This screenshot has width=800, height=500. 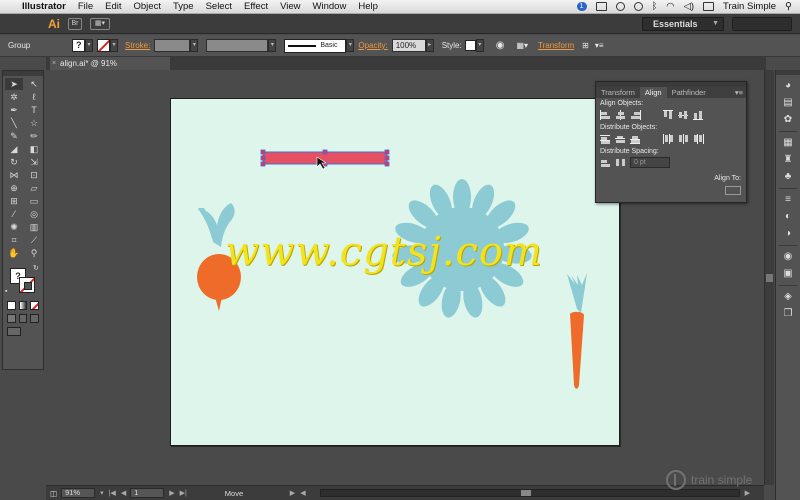 What do you see at coordinates (670, 6) in the screenshot?
I see `wifi-icon: ◠` at bounding box center [670, 6].